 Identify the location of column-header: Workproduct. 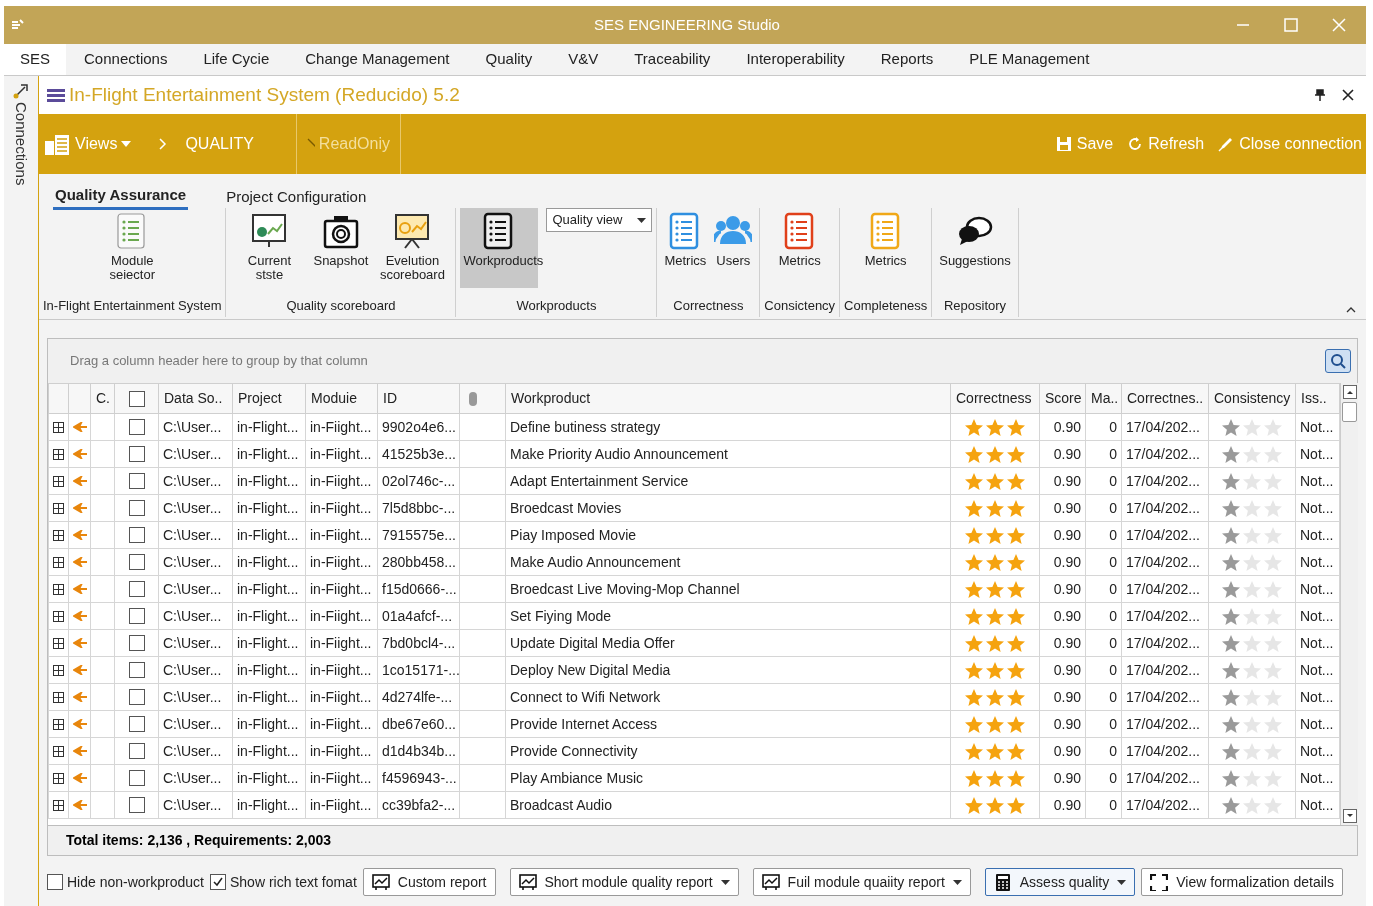
(728, 398).